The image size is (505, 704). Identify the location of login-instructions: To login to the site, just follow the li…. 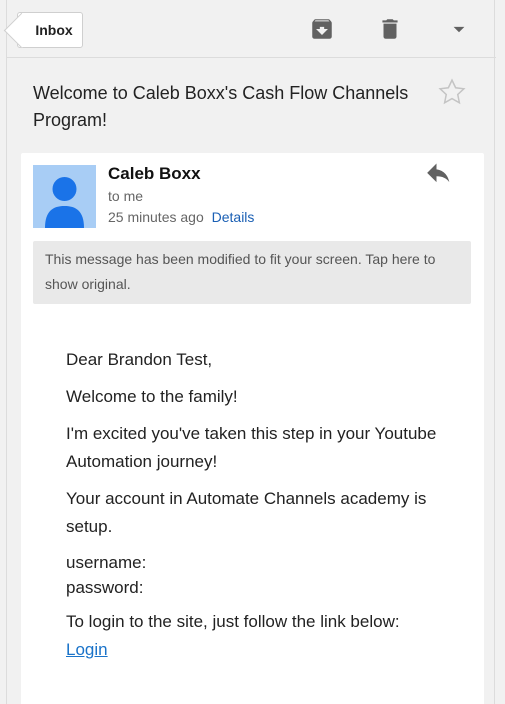
(266, 636).